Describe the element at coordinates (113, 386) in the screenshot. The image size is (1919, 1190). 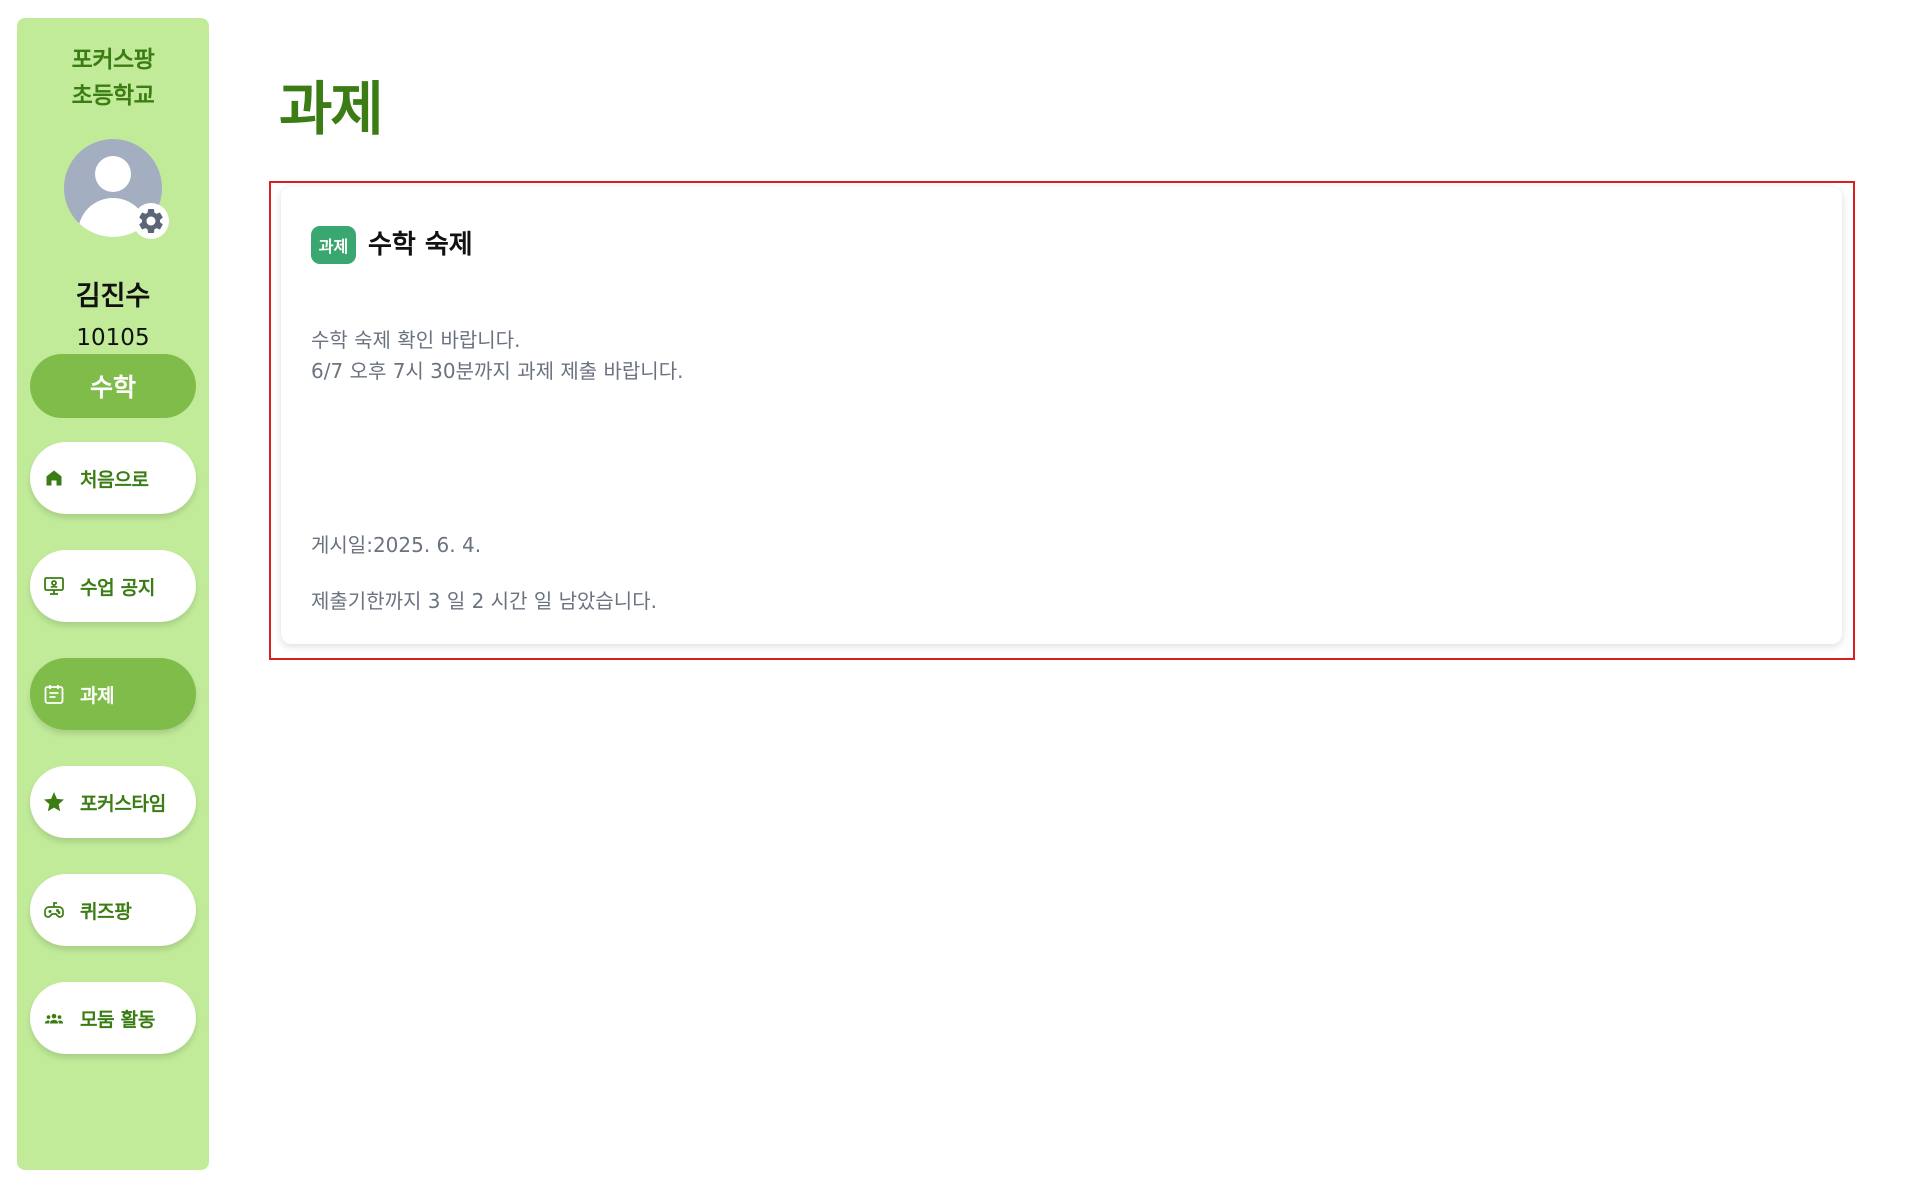
I see `subject-button: 수학` at that location.